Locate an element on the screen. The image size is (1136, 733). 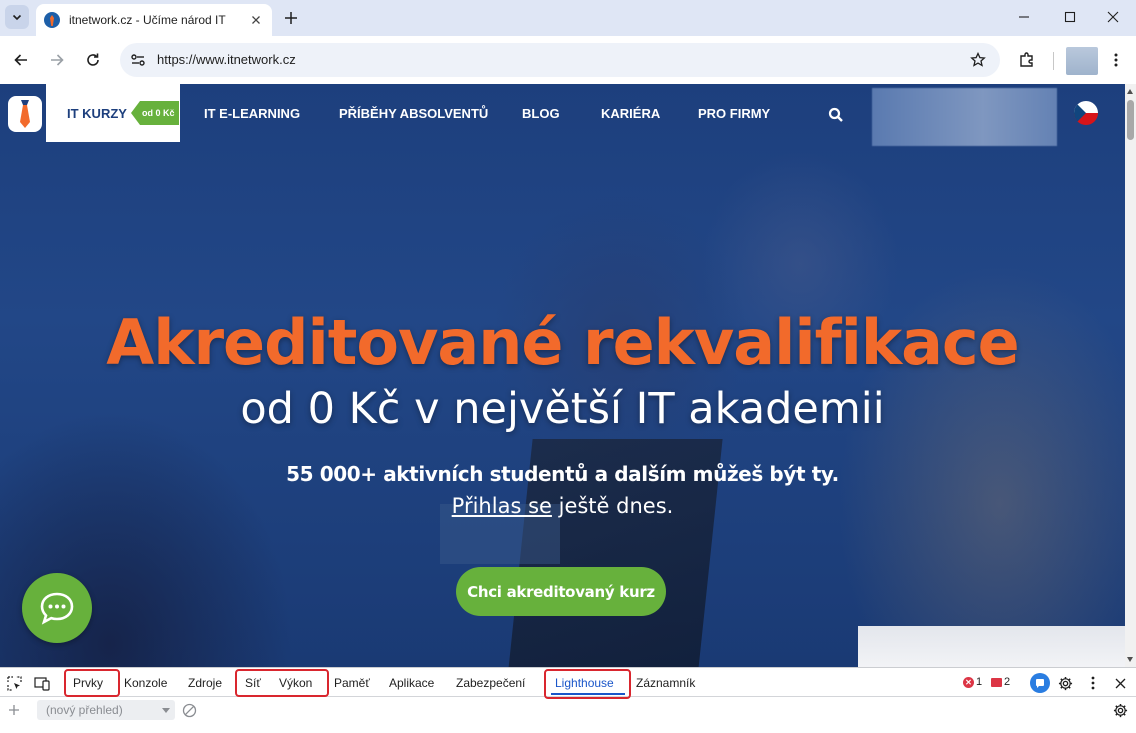
report-select: (nový přehled) is located at coordinates (106, 710).